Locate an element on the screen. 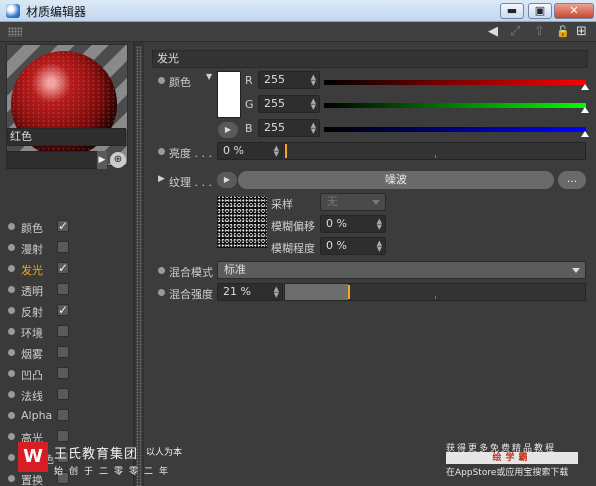 This screenshot has width=596, height=486. channel-label: 颜色 is located at coordinates (32, 228).